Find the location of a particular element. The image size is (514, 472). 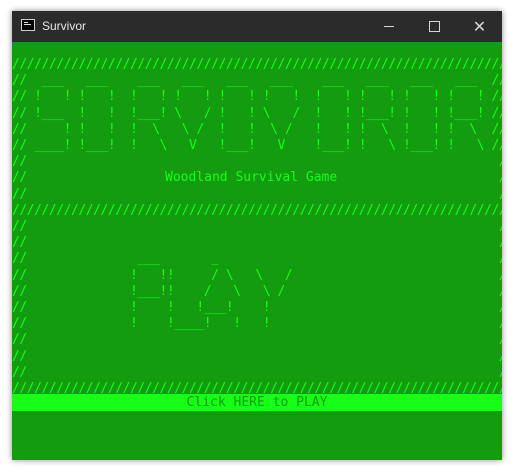

minimize-button is located at coordinates (389, 26).